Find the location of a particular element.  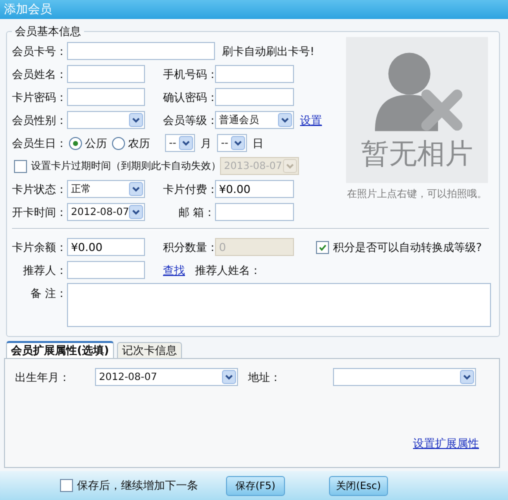

unit-label: 月 is located at coordinates (206, 143).